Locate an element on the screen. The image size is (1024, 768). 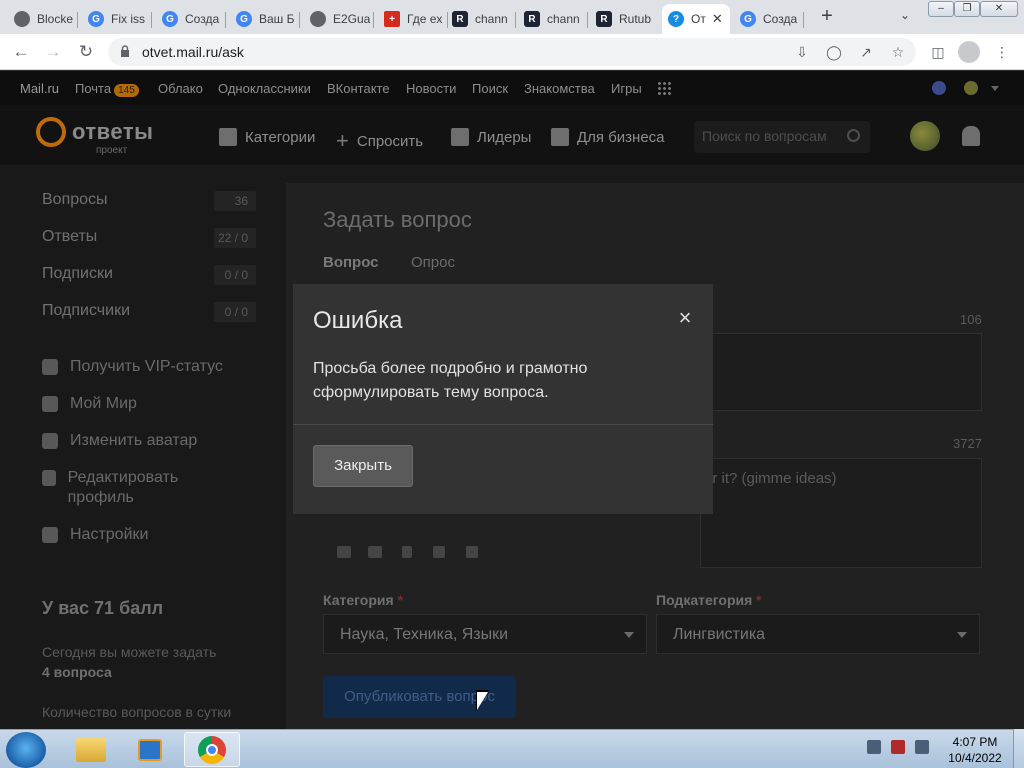
browser-tab: R Rutub is located at coordinates (625, 19).